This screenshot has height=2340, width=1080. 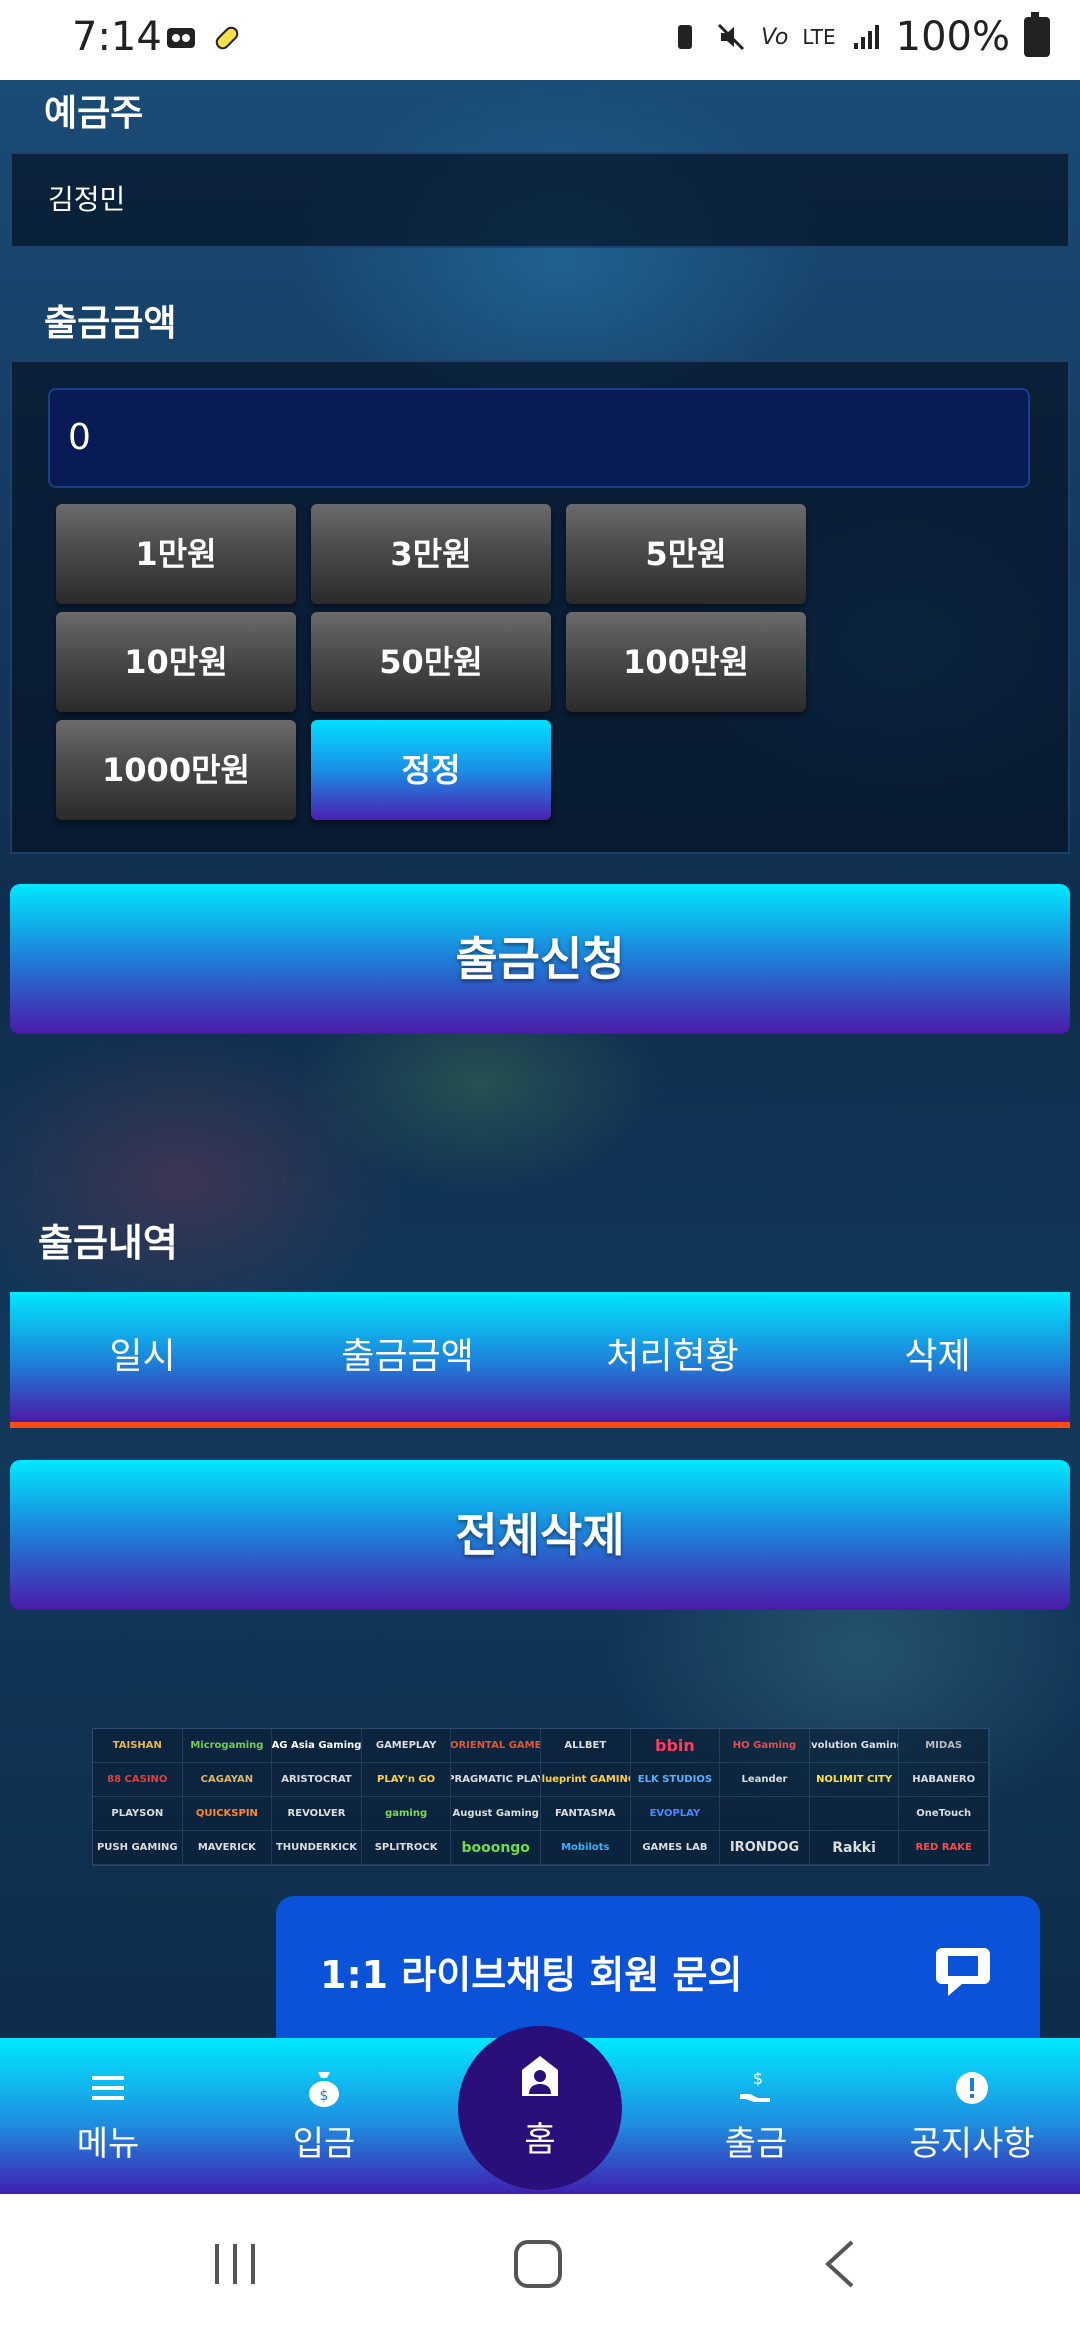 What do you see at coordinates (540, 40) in the screenshot?
I see `status-bar: 7:14 Vo LTE 100%` at bounding box center [540, 40].